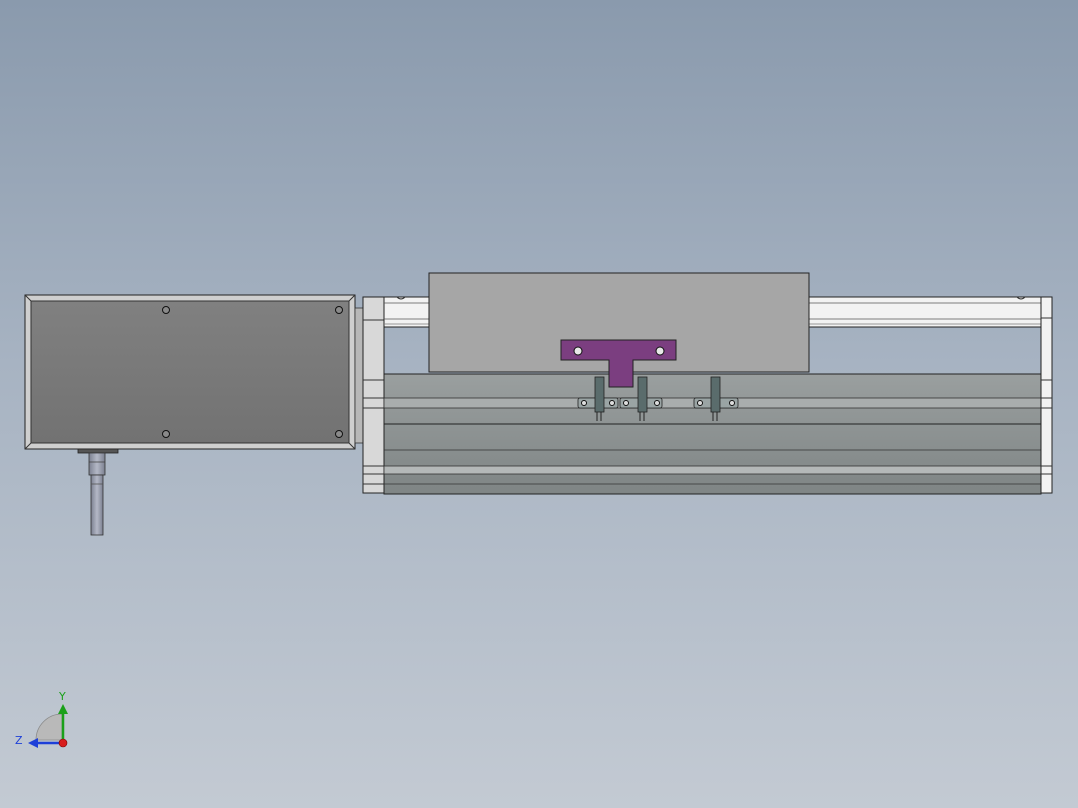 The image size is (1078, 808). Describe the element at coordinates (63, 743) in the screenshot. I see `x-axis-dot` at that location.